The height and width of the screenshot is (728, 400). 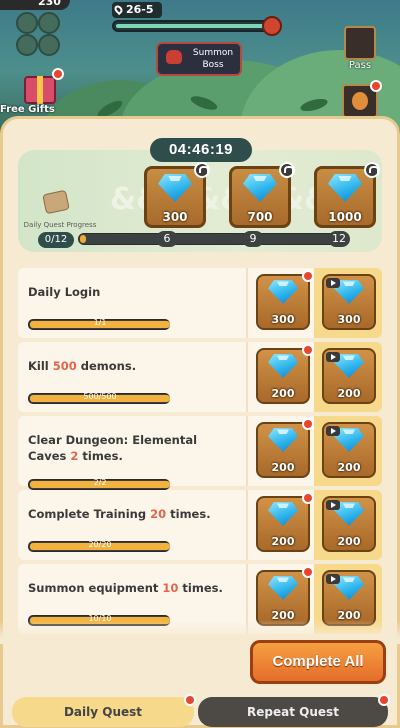 I want to click on scroll-icon, so click(x=55, y=202).